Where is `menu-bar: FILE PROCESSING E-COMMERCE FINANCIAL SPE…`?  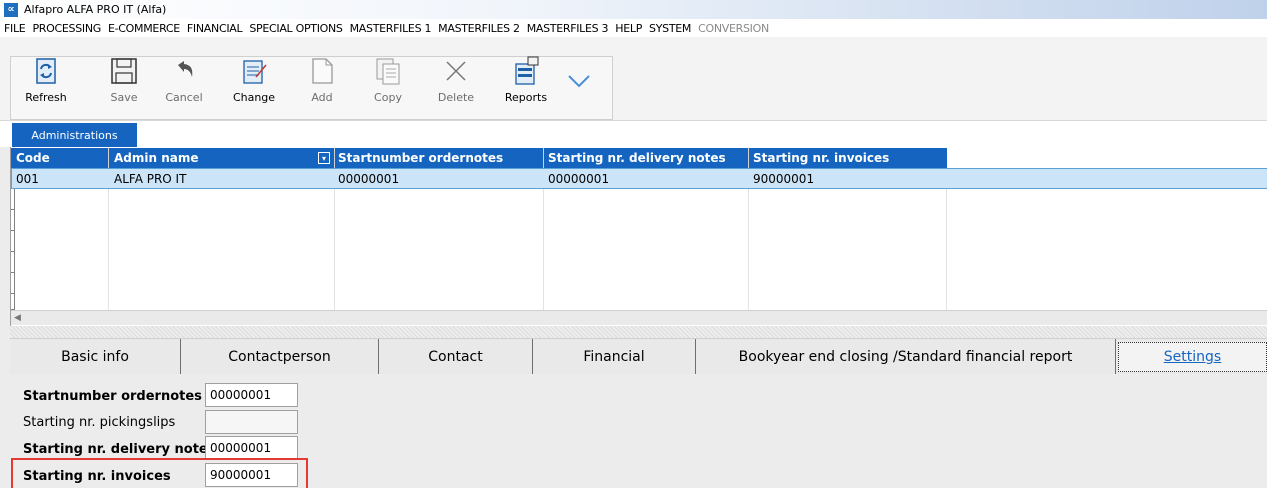
menu-bar: FILE PROCESSING E-COMMERCE FINANCIAL SPE… is located at coordinates (633, 28).